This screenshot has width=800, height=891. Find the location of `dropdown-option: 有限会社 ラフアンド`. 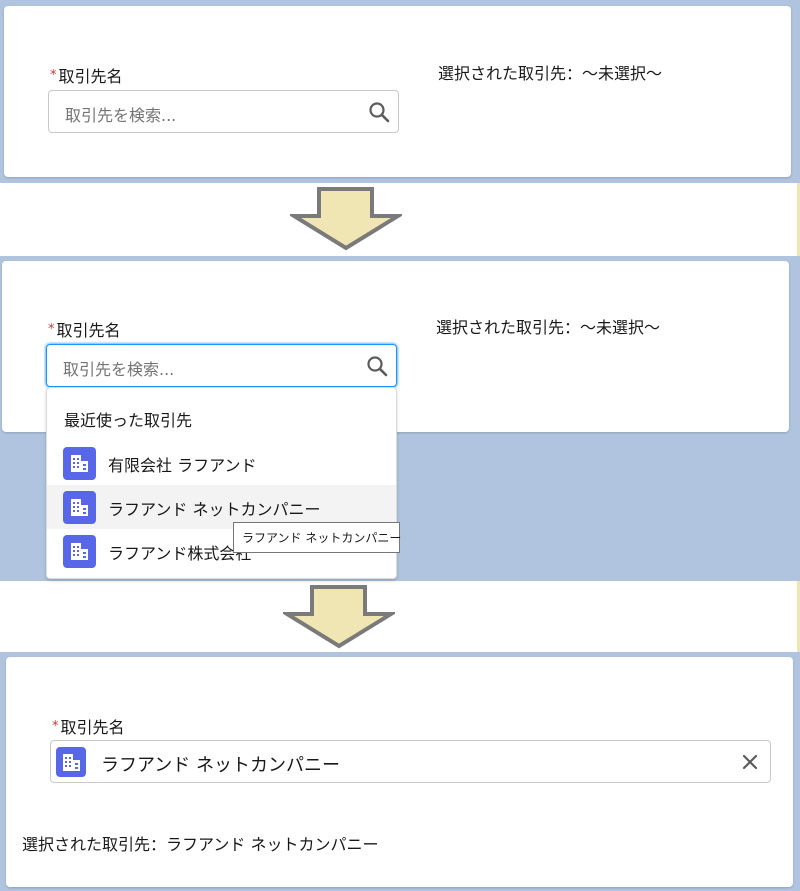

dropdown-option: 有限会社 ラフアンド is located at coordinates (221, 463).